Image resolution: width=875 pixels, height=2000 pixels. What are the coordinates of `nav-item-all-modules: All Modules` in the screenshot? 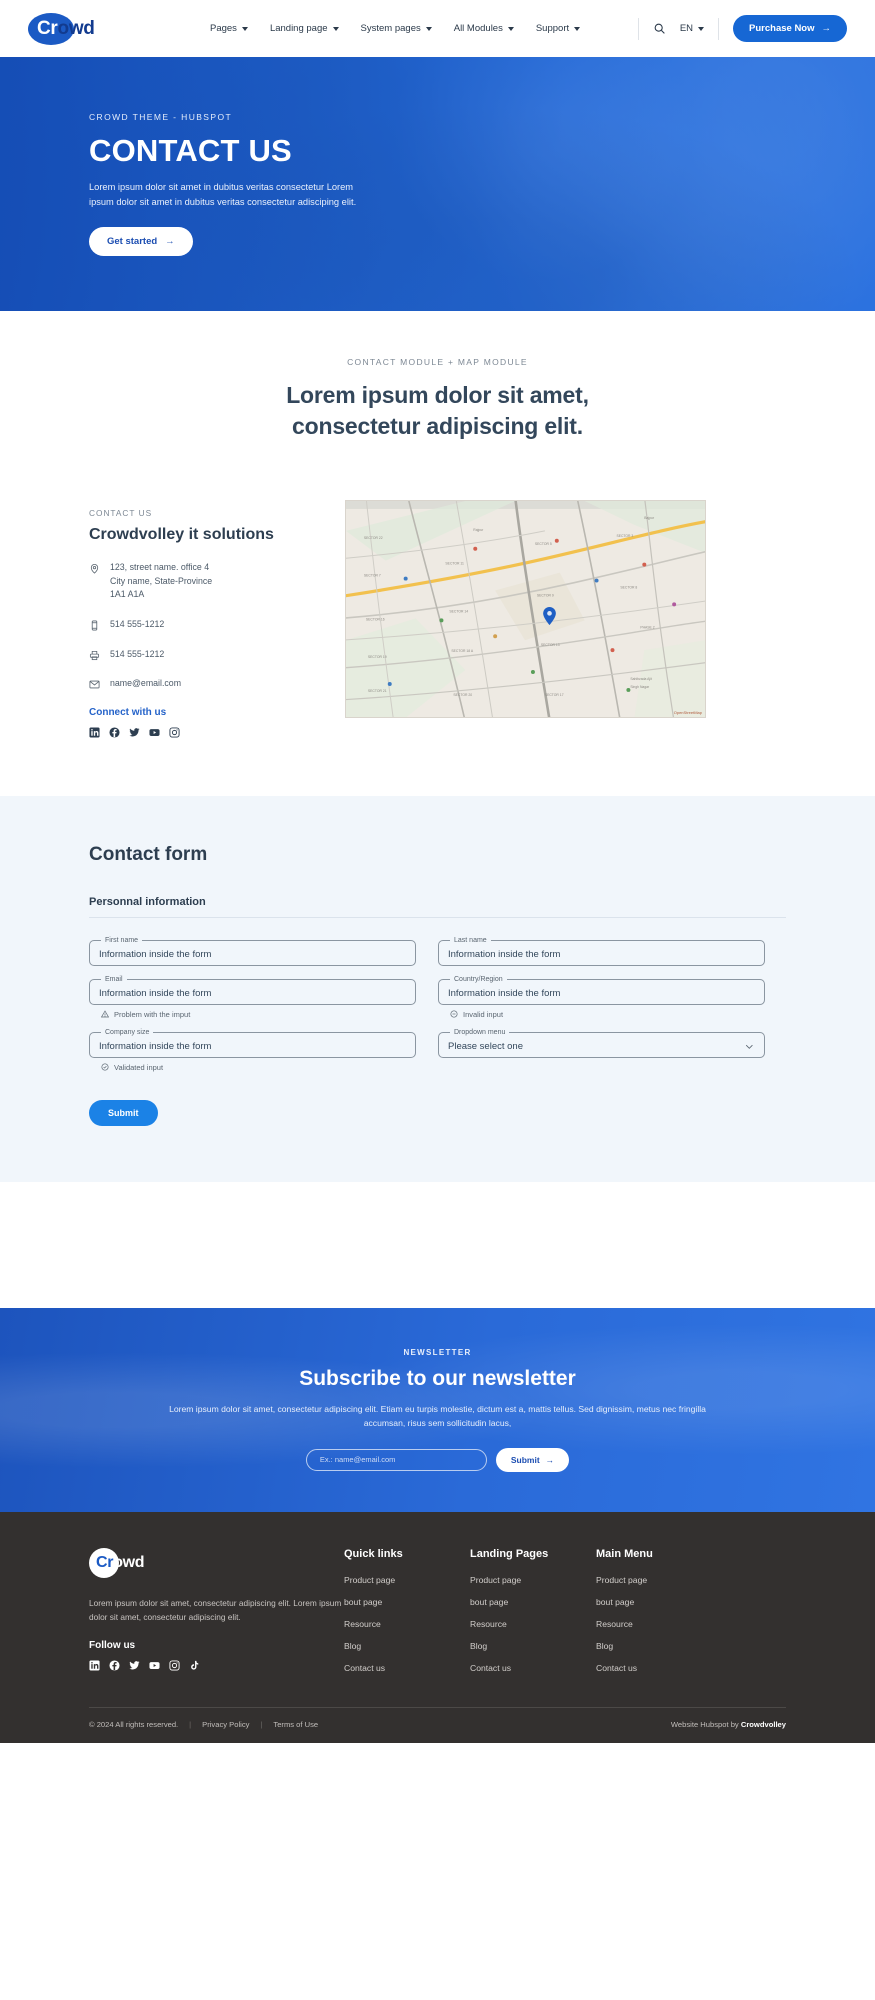 It's located at (484, 28).